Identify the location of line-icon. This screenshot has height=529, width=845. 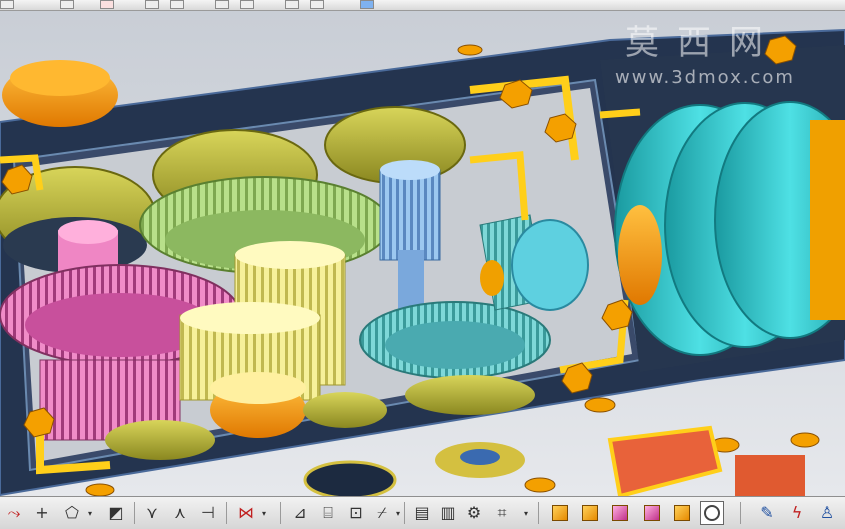
(152, 4).